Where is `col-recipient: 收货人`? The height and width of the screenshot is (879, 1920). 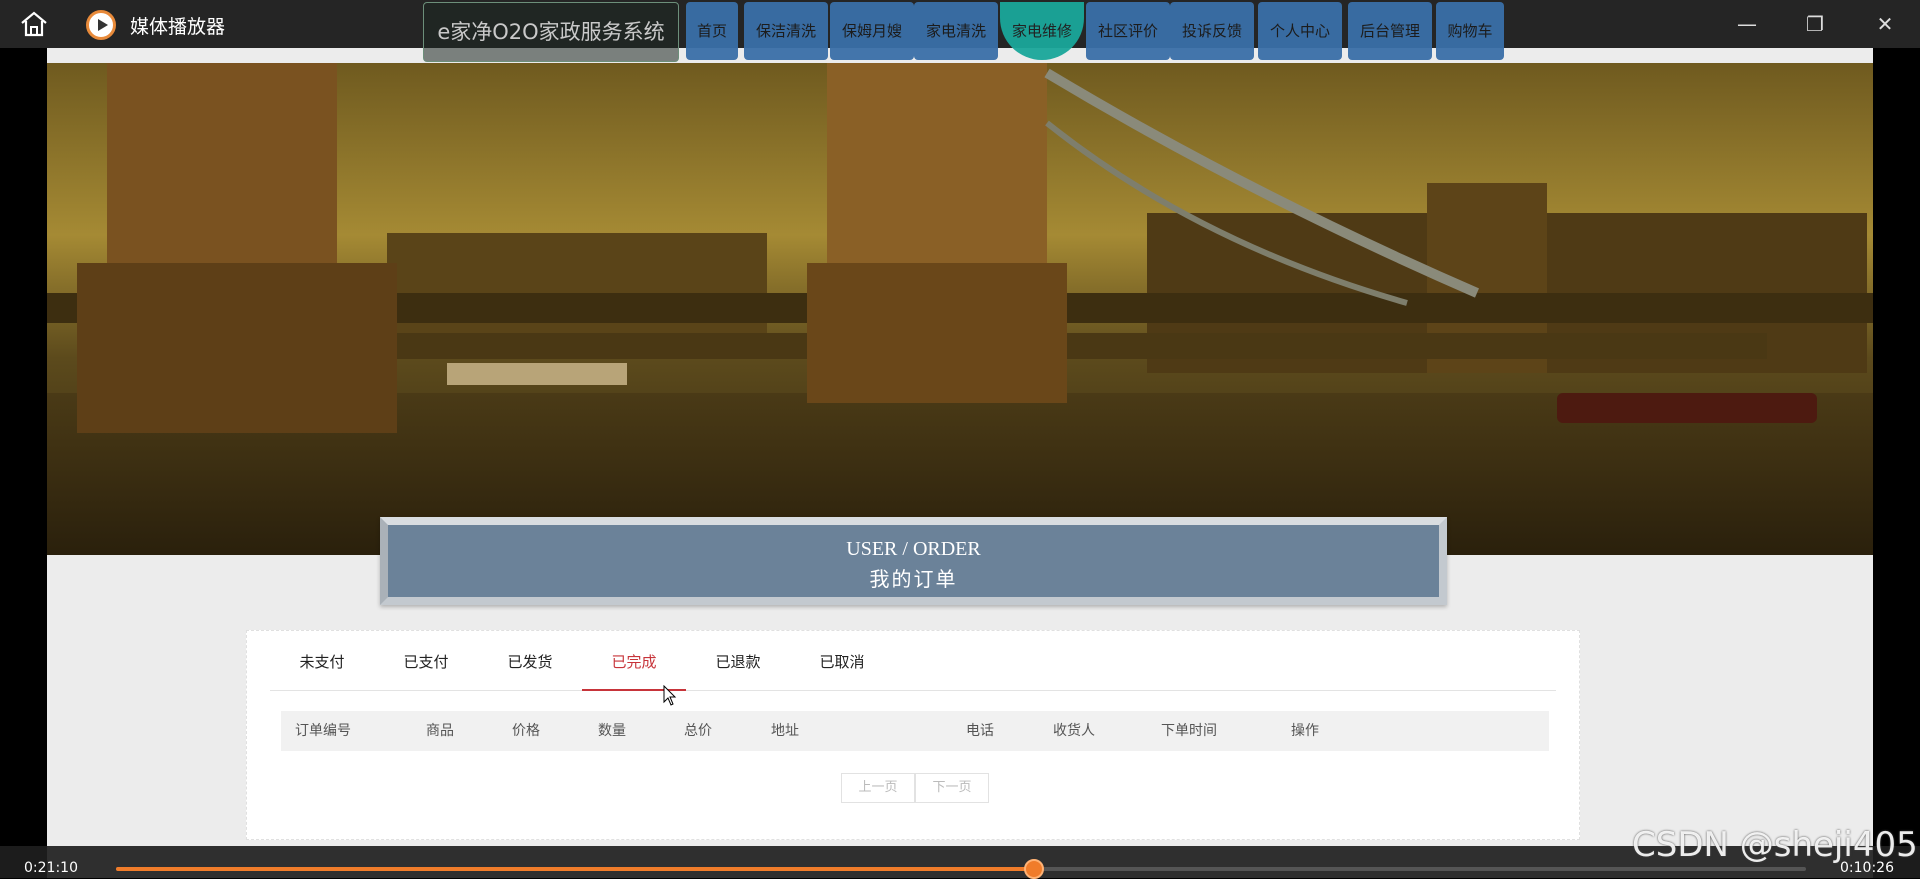 col-recipient: 收货人 is located at coordinates (1074, 731).